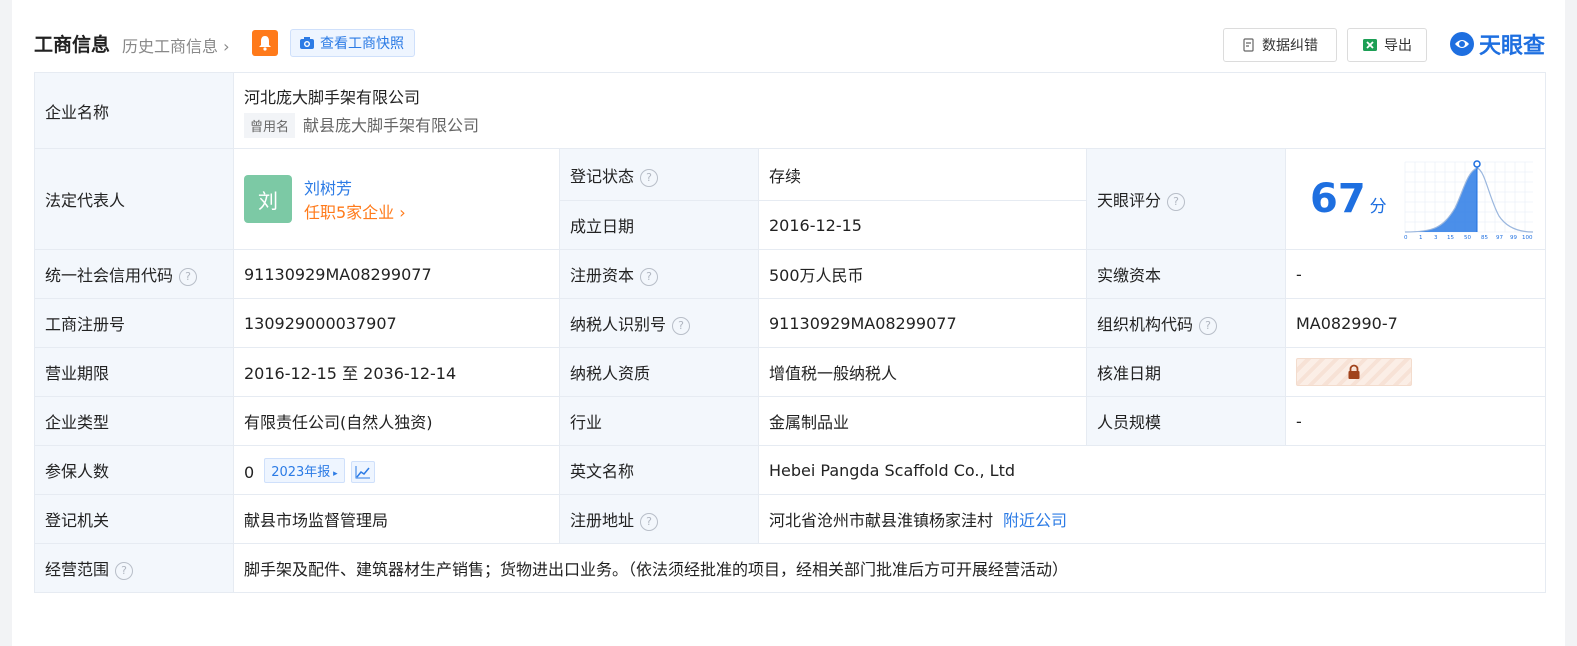  What do you see at coordinates (1338, 199) in the screenshot?
I see `score-value: 67` at bounding box center [1338, 199].